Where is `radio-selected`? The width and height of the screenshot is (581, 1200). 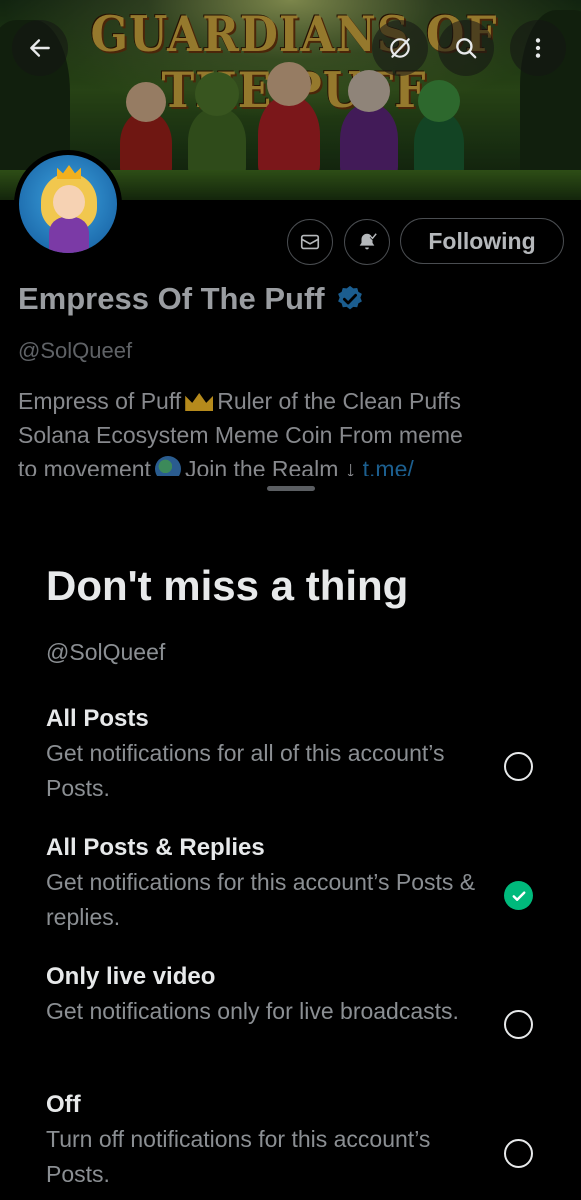 radio-selected is located at coordinates (518, 895).